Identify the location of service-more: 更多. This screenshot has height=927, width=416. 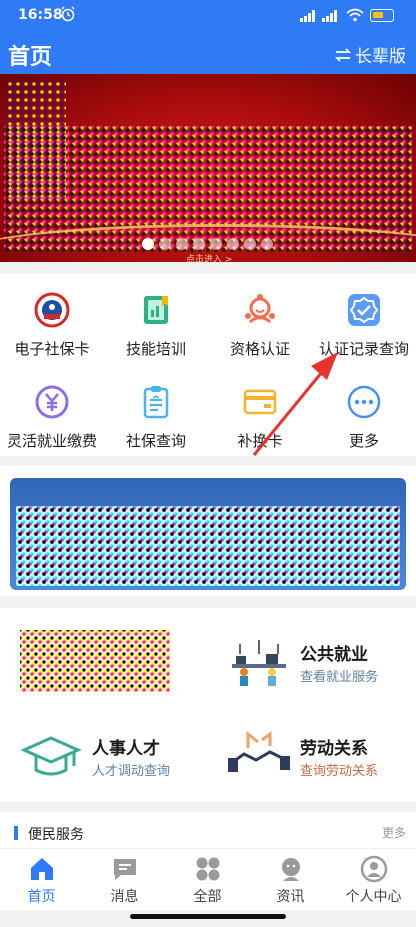
(364, 417).